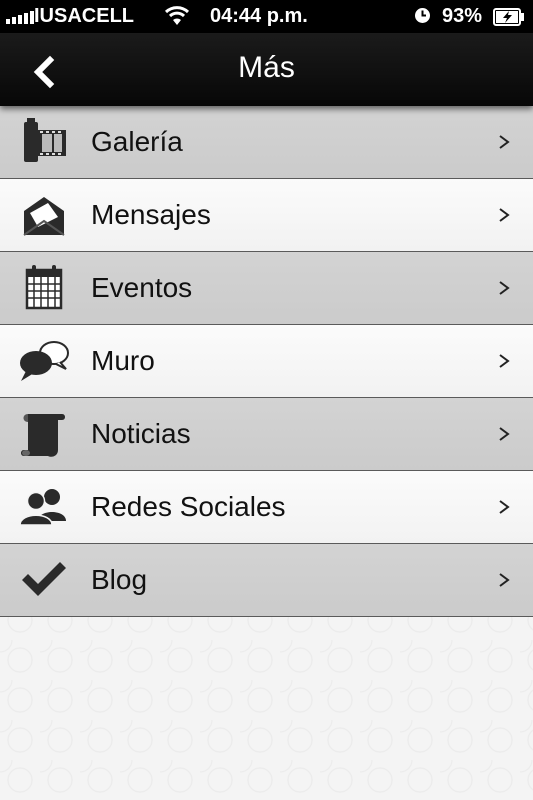  What do you see at coordinates (422, 15) in the screenshot?
I see `clock-icon` at bounding box center [422, 15].